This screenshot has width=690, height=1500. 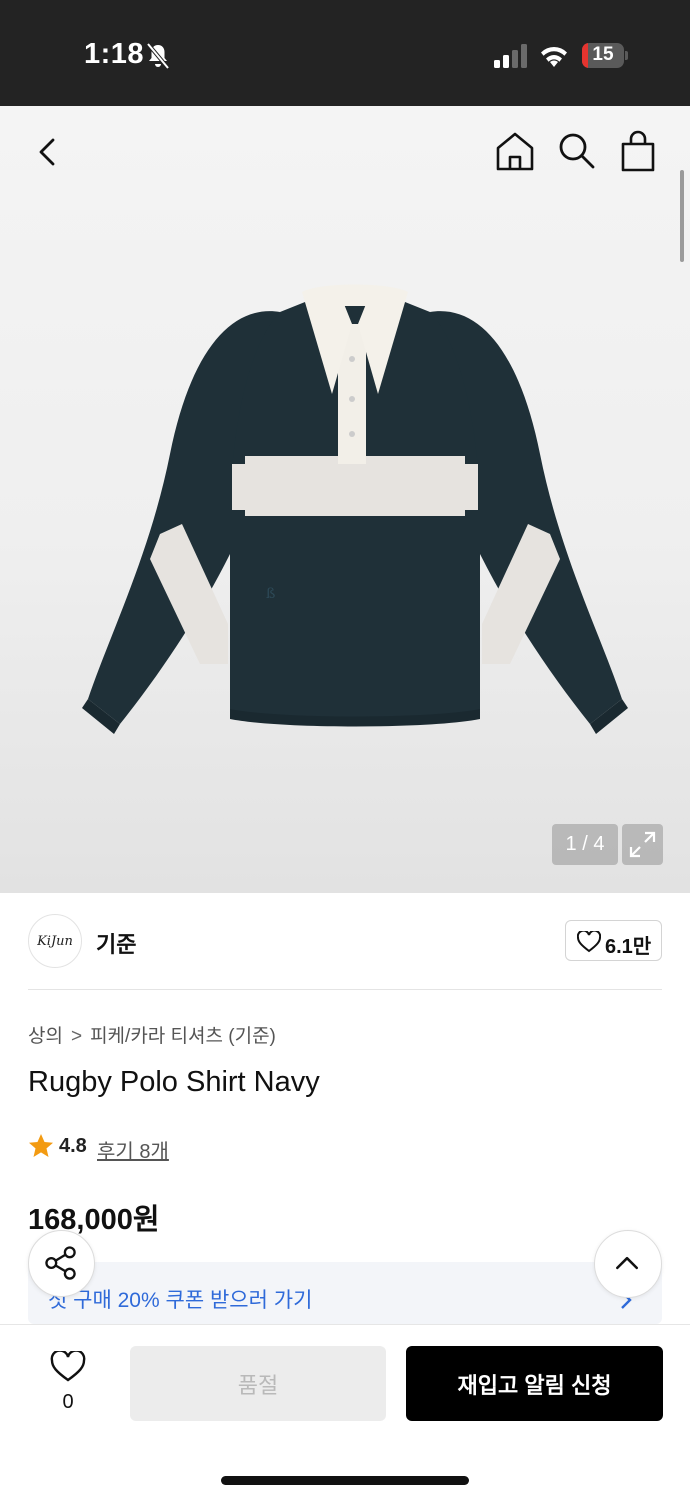 I want to click on battery-icon: 15, so click(x=605, y=55).